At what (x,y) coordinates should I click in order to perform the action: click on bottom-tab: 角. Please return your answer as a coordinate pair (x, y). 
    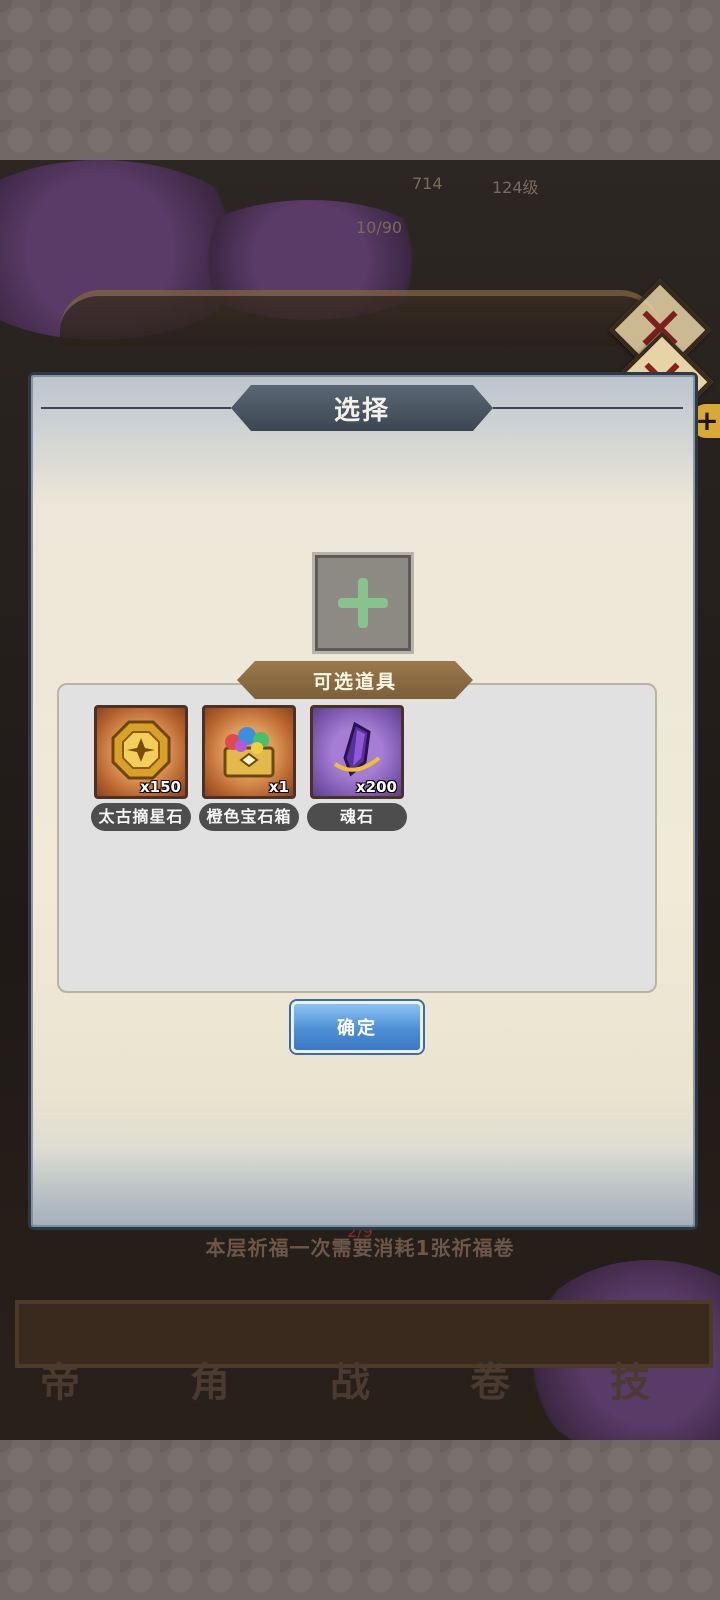
    Looking at the image, I should click on (210, 1379).